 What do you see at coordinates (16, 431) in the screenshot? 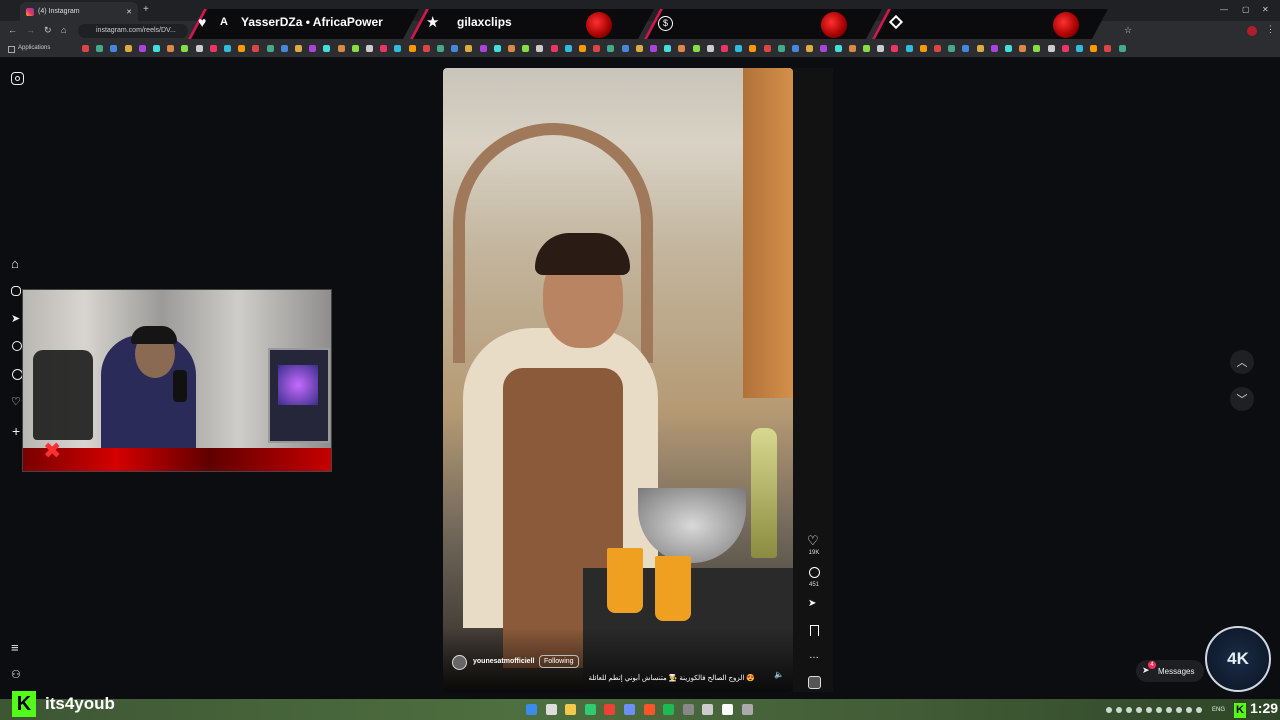
I see `create-nav-icon: +` at bounding box center [16, 431].